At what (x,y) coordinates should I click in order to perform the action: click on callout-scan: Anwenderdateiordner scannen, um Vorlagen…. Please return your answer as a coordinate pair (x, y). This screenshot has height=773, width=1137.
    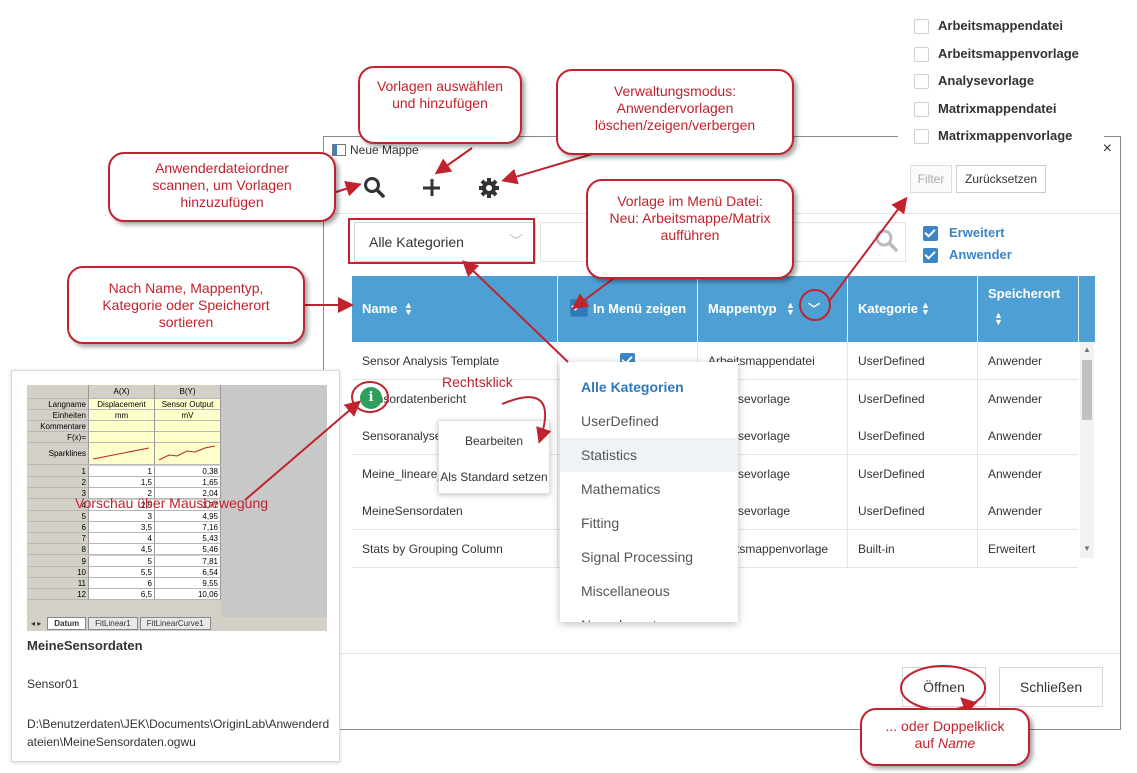
    Looking at the image, I should click on (222, 187).